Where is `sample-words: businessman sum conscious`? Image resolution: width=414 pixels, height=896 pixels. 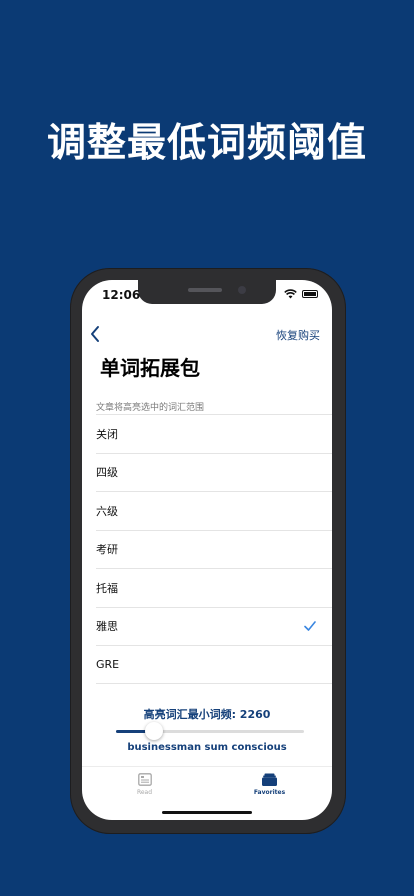 sample-words: businessman sum conscious is located at coordinates (207, 747).